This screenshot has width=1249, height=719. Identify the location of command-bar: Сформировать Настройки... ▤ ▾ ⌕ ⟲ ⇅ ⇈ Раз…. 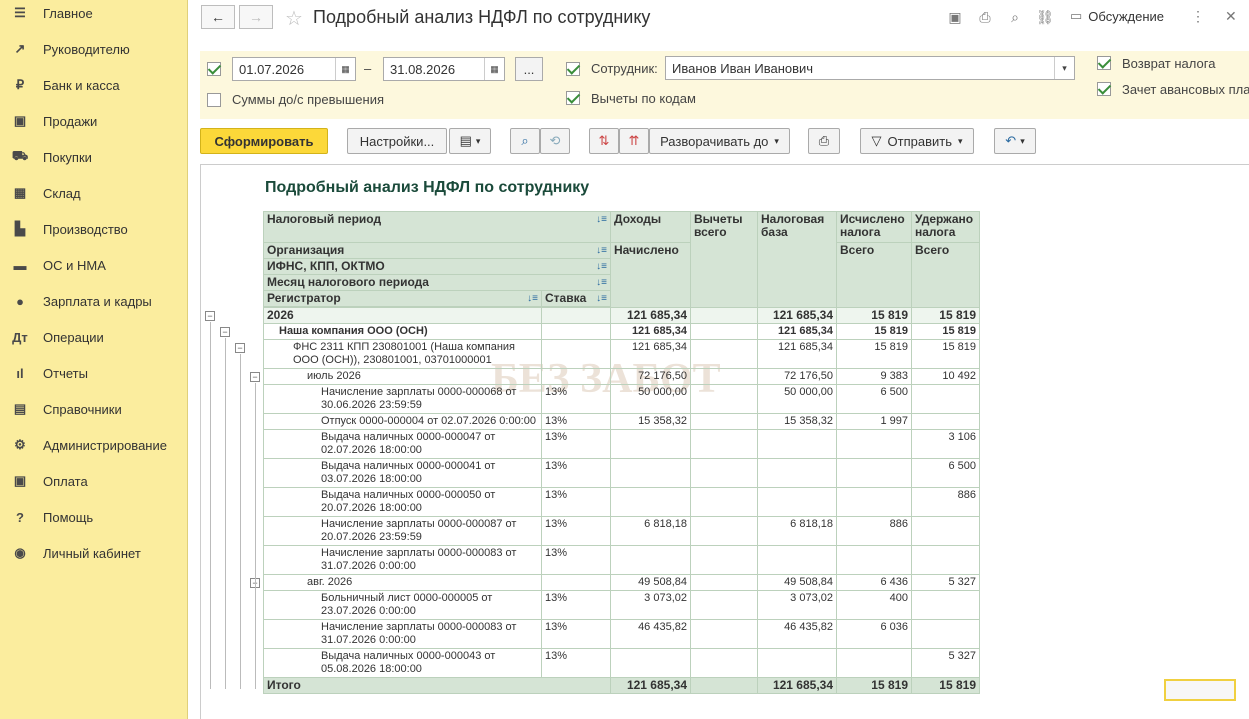
(718, 142).